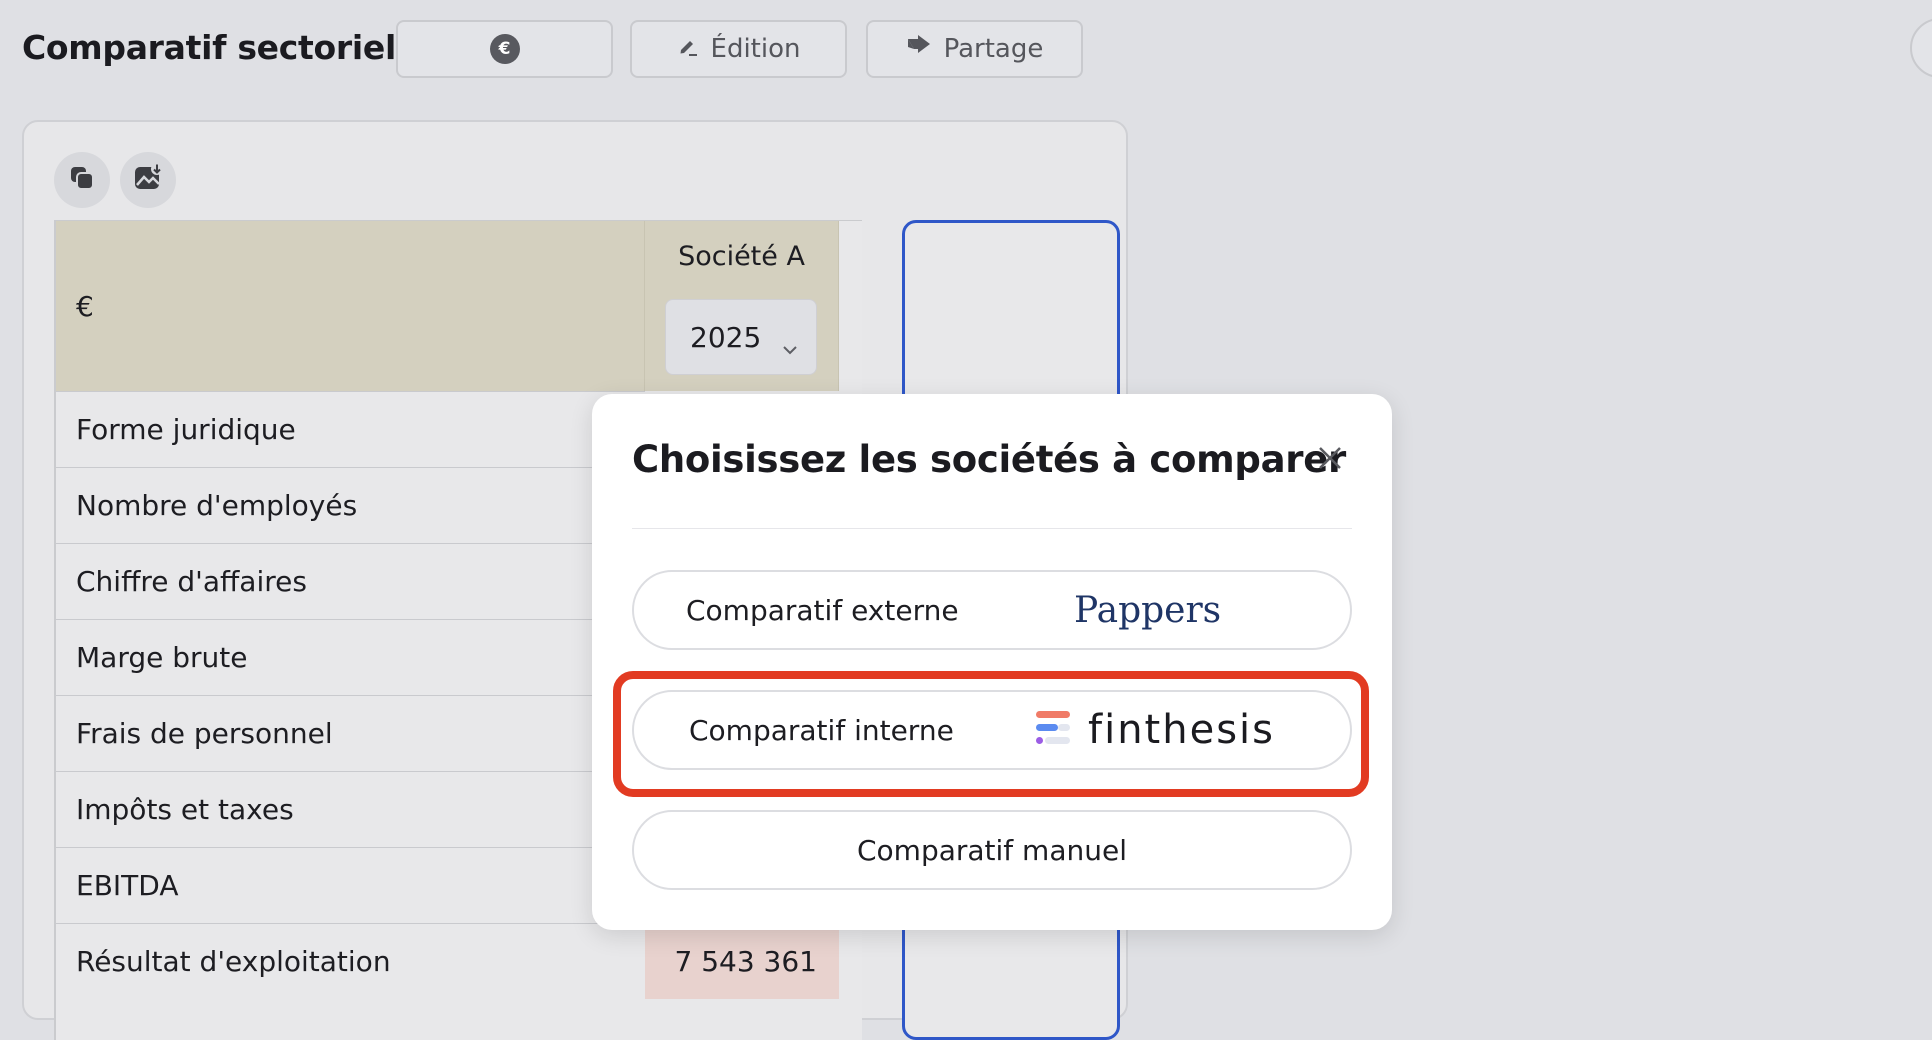 The height and width of the screenshot is (1040, 1932). I want to click on copy-button, so click(82, 180).